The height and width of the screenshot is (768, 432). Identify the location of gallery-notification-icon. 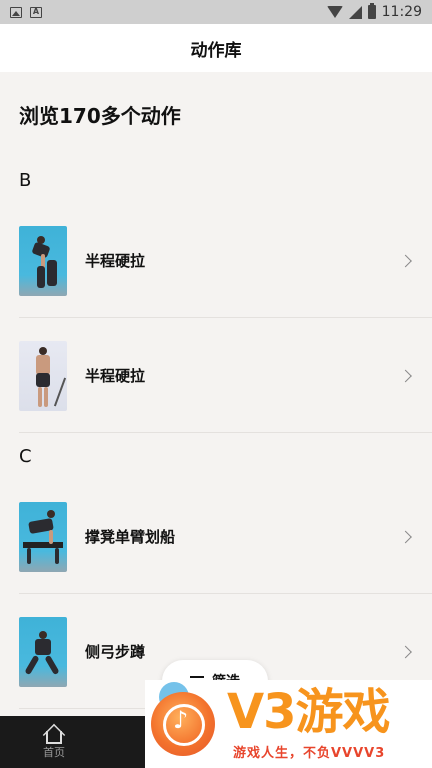
(16, 12).